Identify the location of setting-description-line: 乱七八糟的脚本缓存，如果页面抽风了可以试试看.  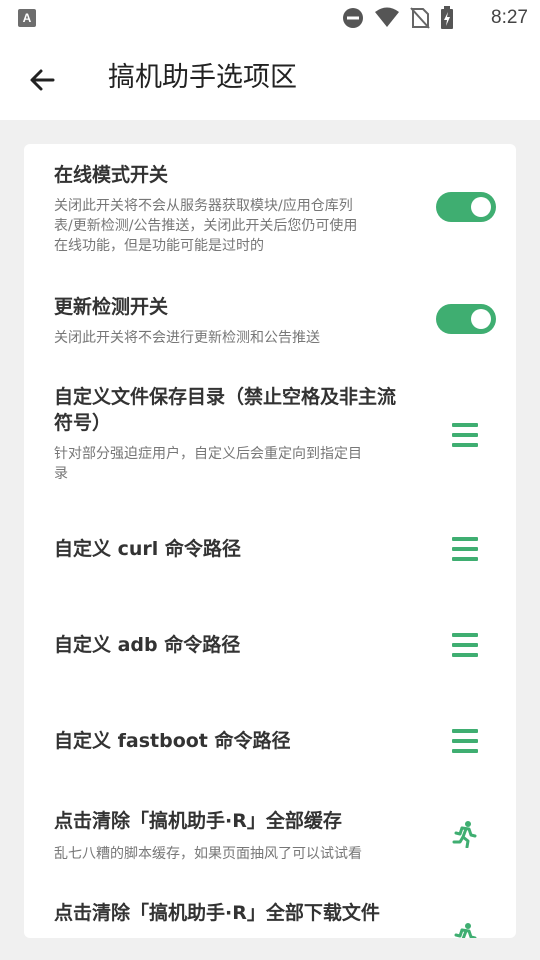
(208, 854).